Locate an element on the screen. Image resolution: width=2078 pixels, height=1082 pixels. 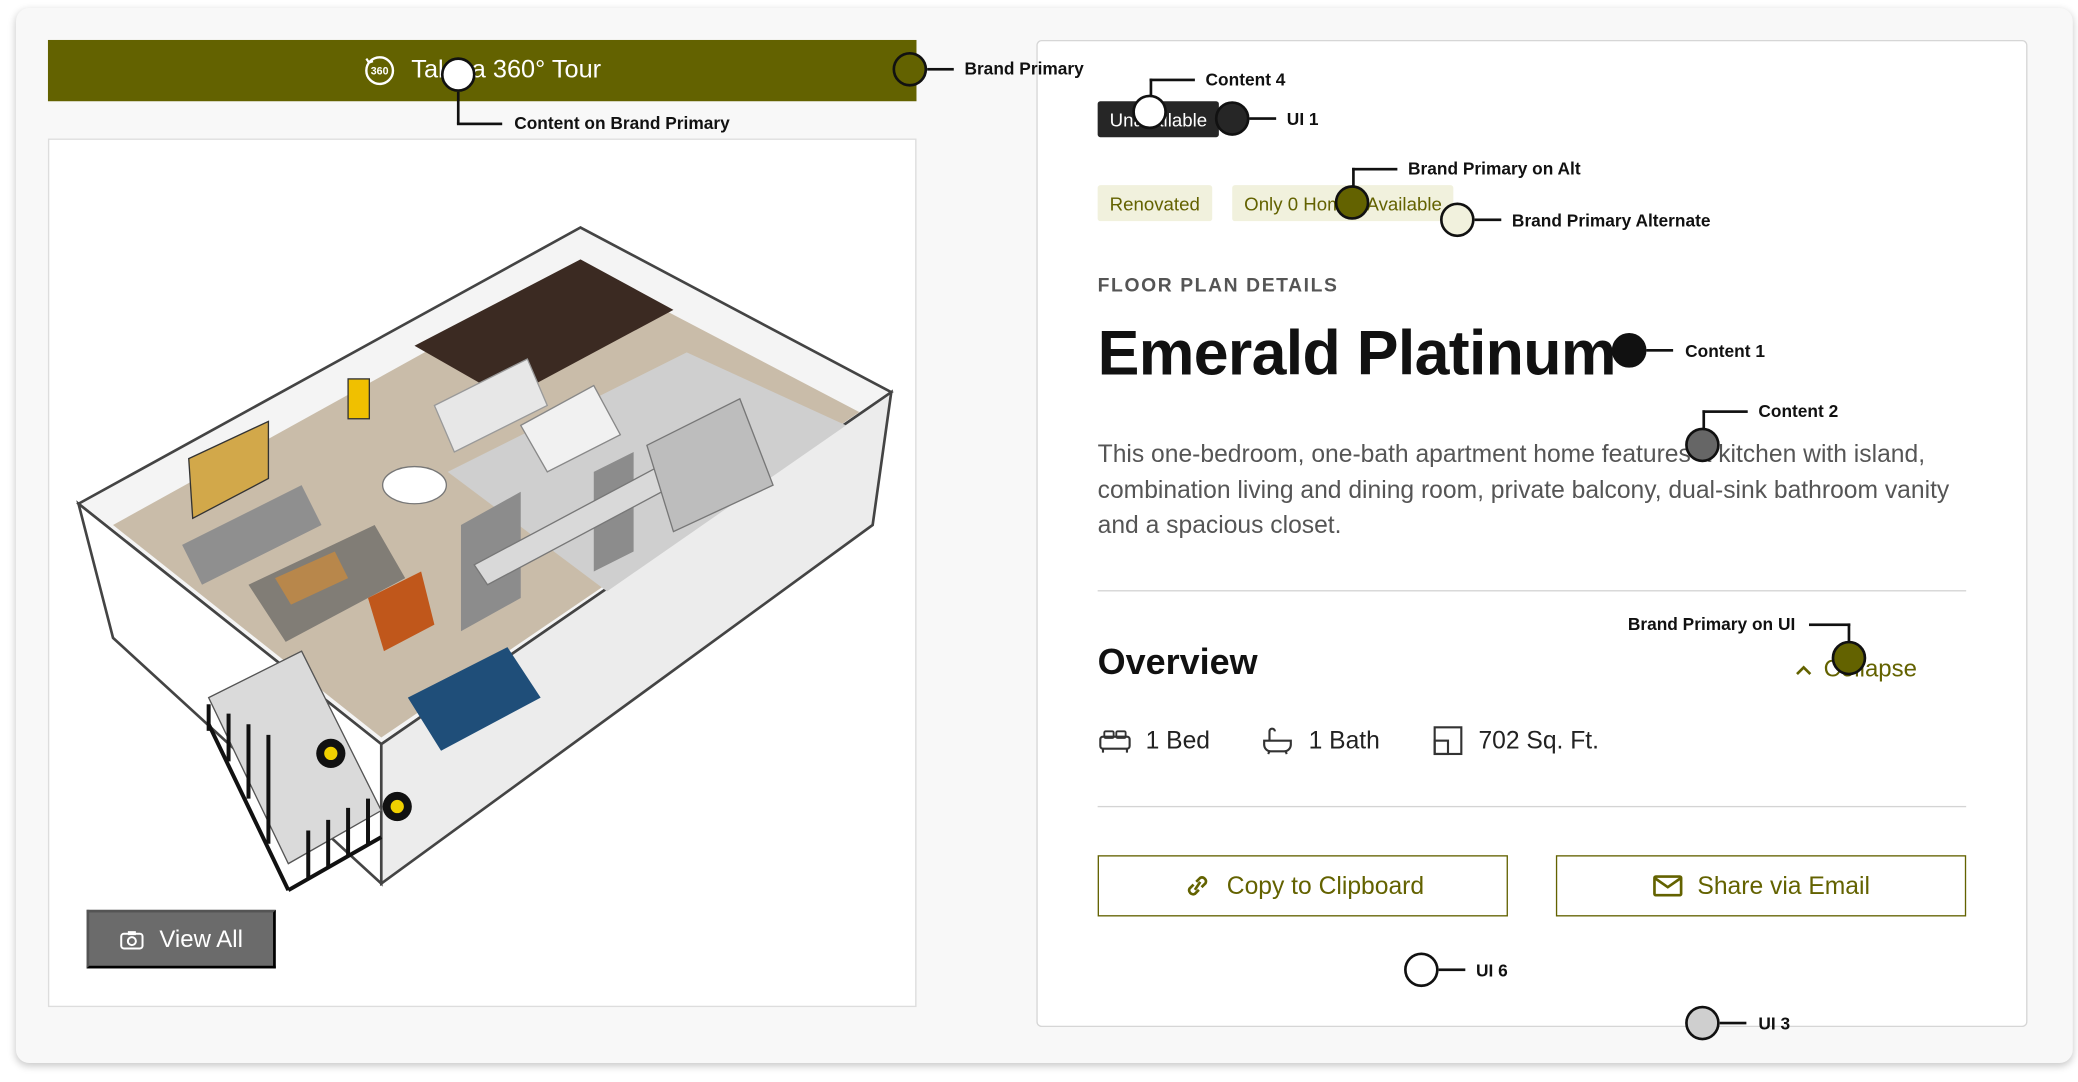
ui-1-annotation: UI 1 is located at coordinates (1302, 119).